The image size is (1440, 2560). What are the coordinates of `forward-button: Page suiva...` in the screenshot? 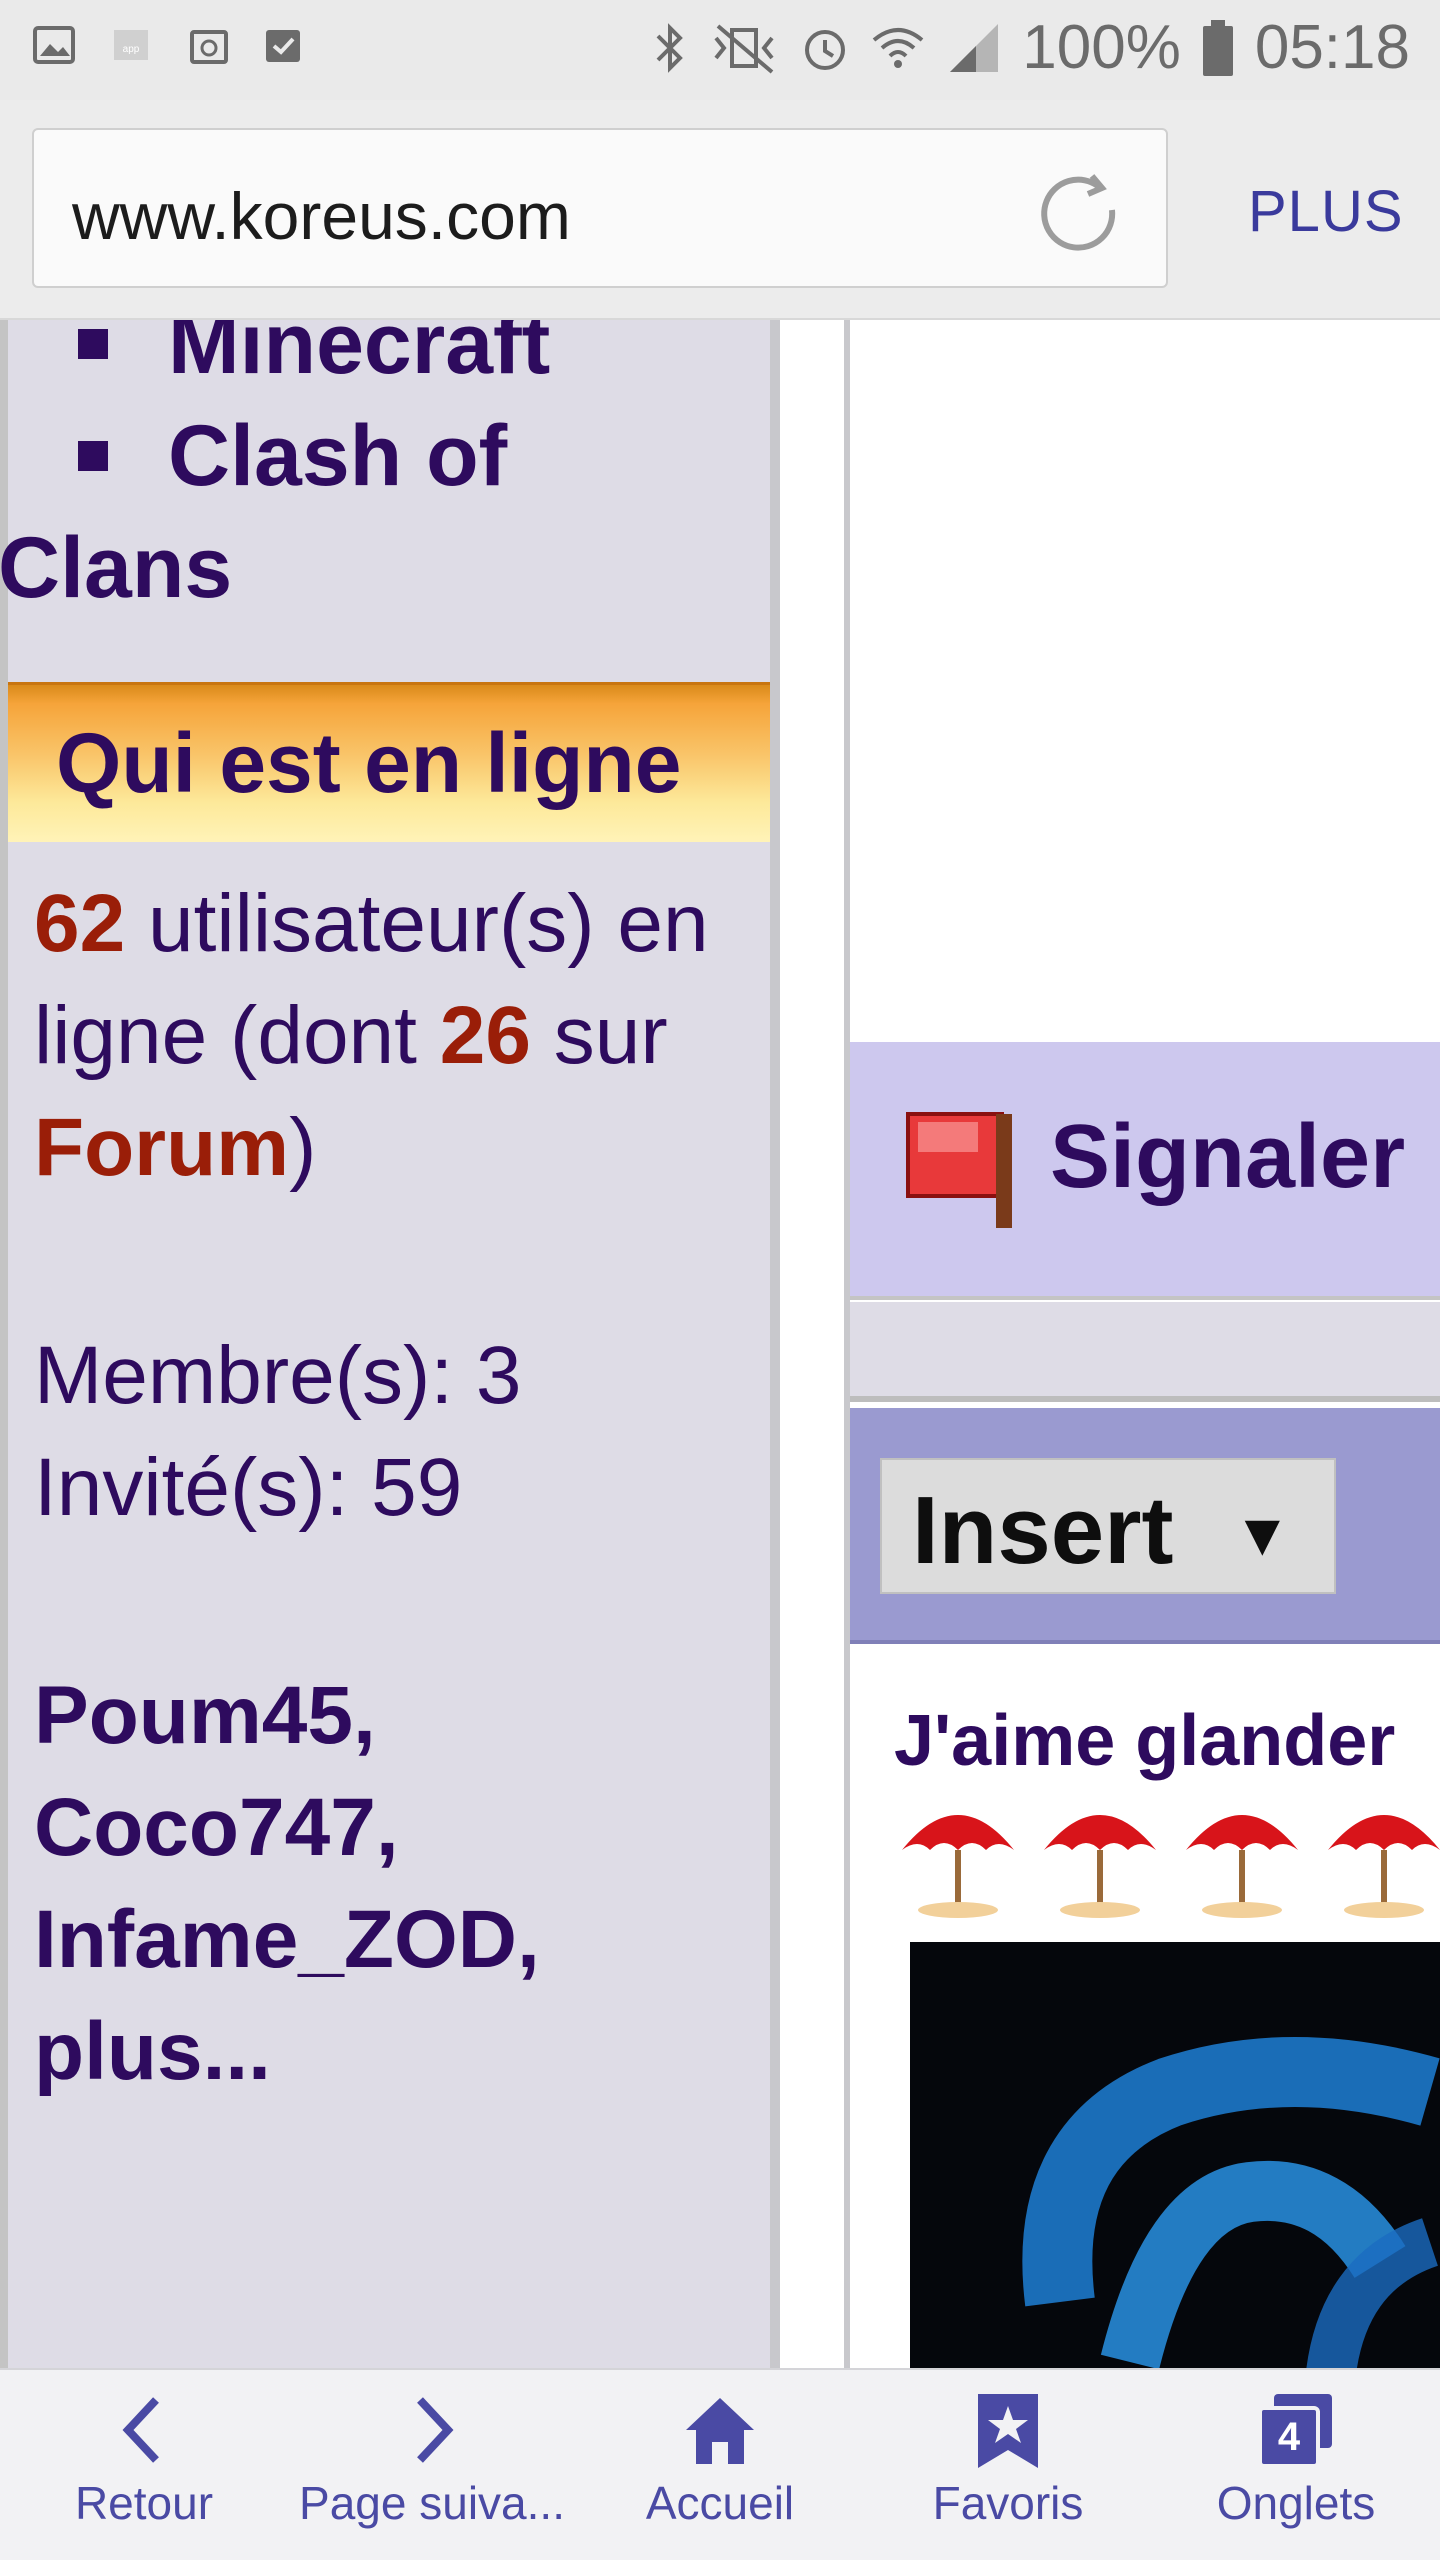 It's located at (432, 2465).